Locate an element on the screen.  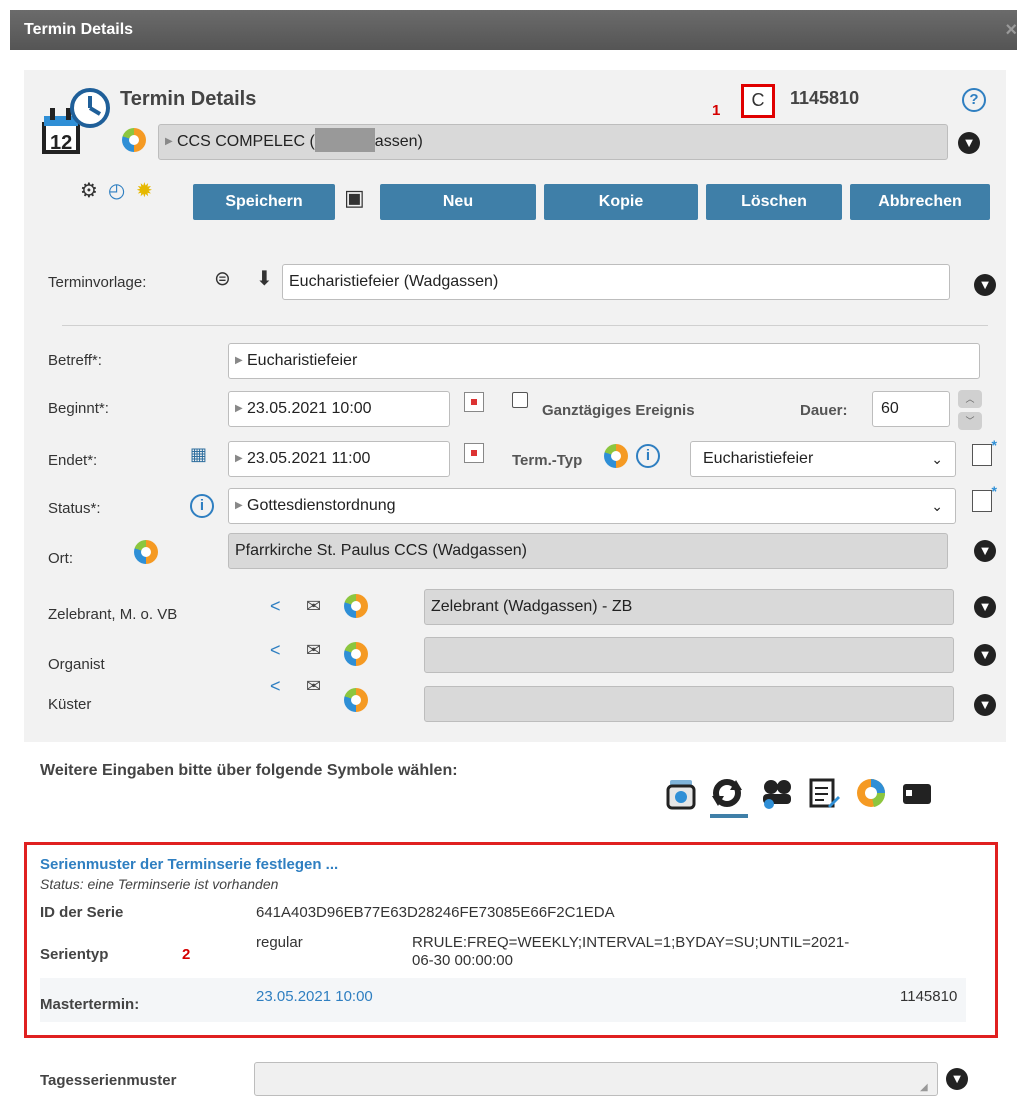
window-titlebar: Termin Details × is located at coordinates (513, 30).